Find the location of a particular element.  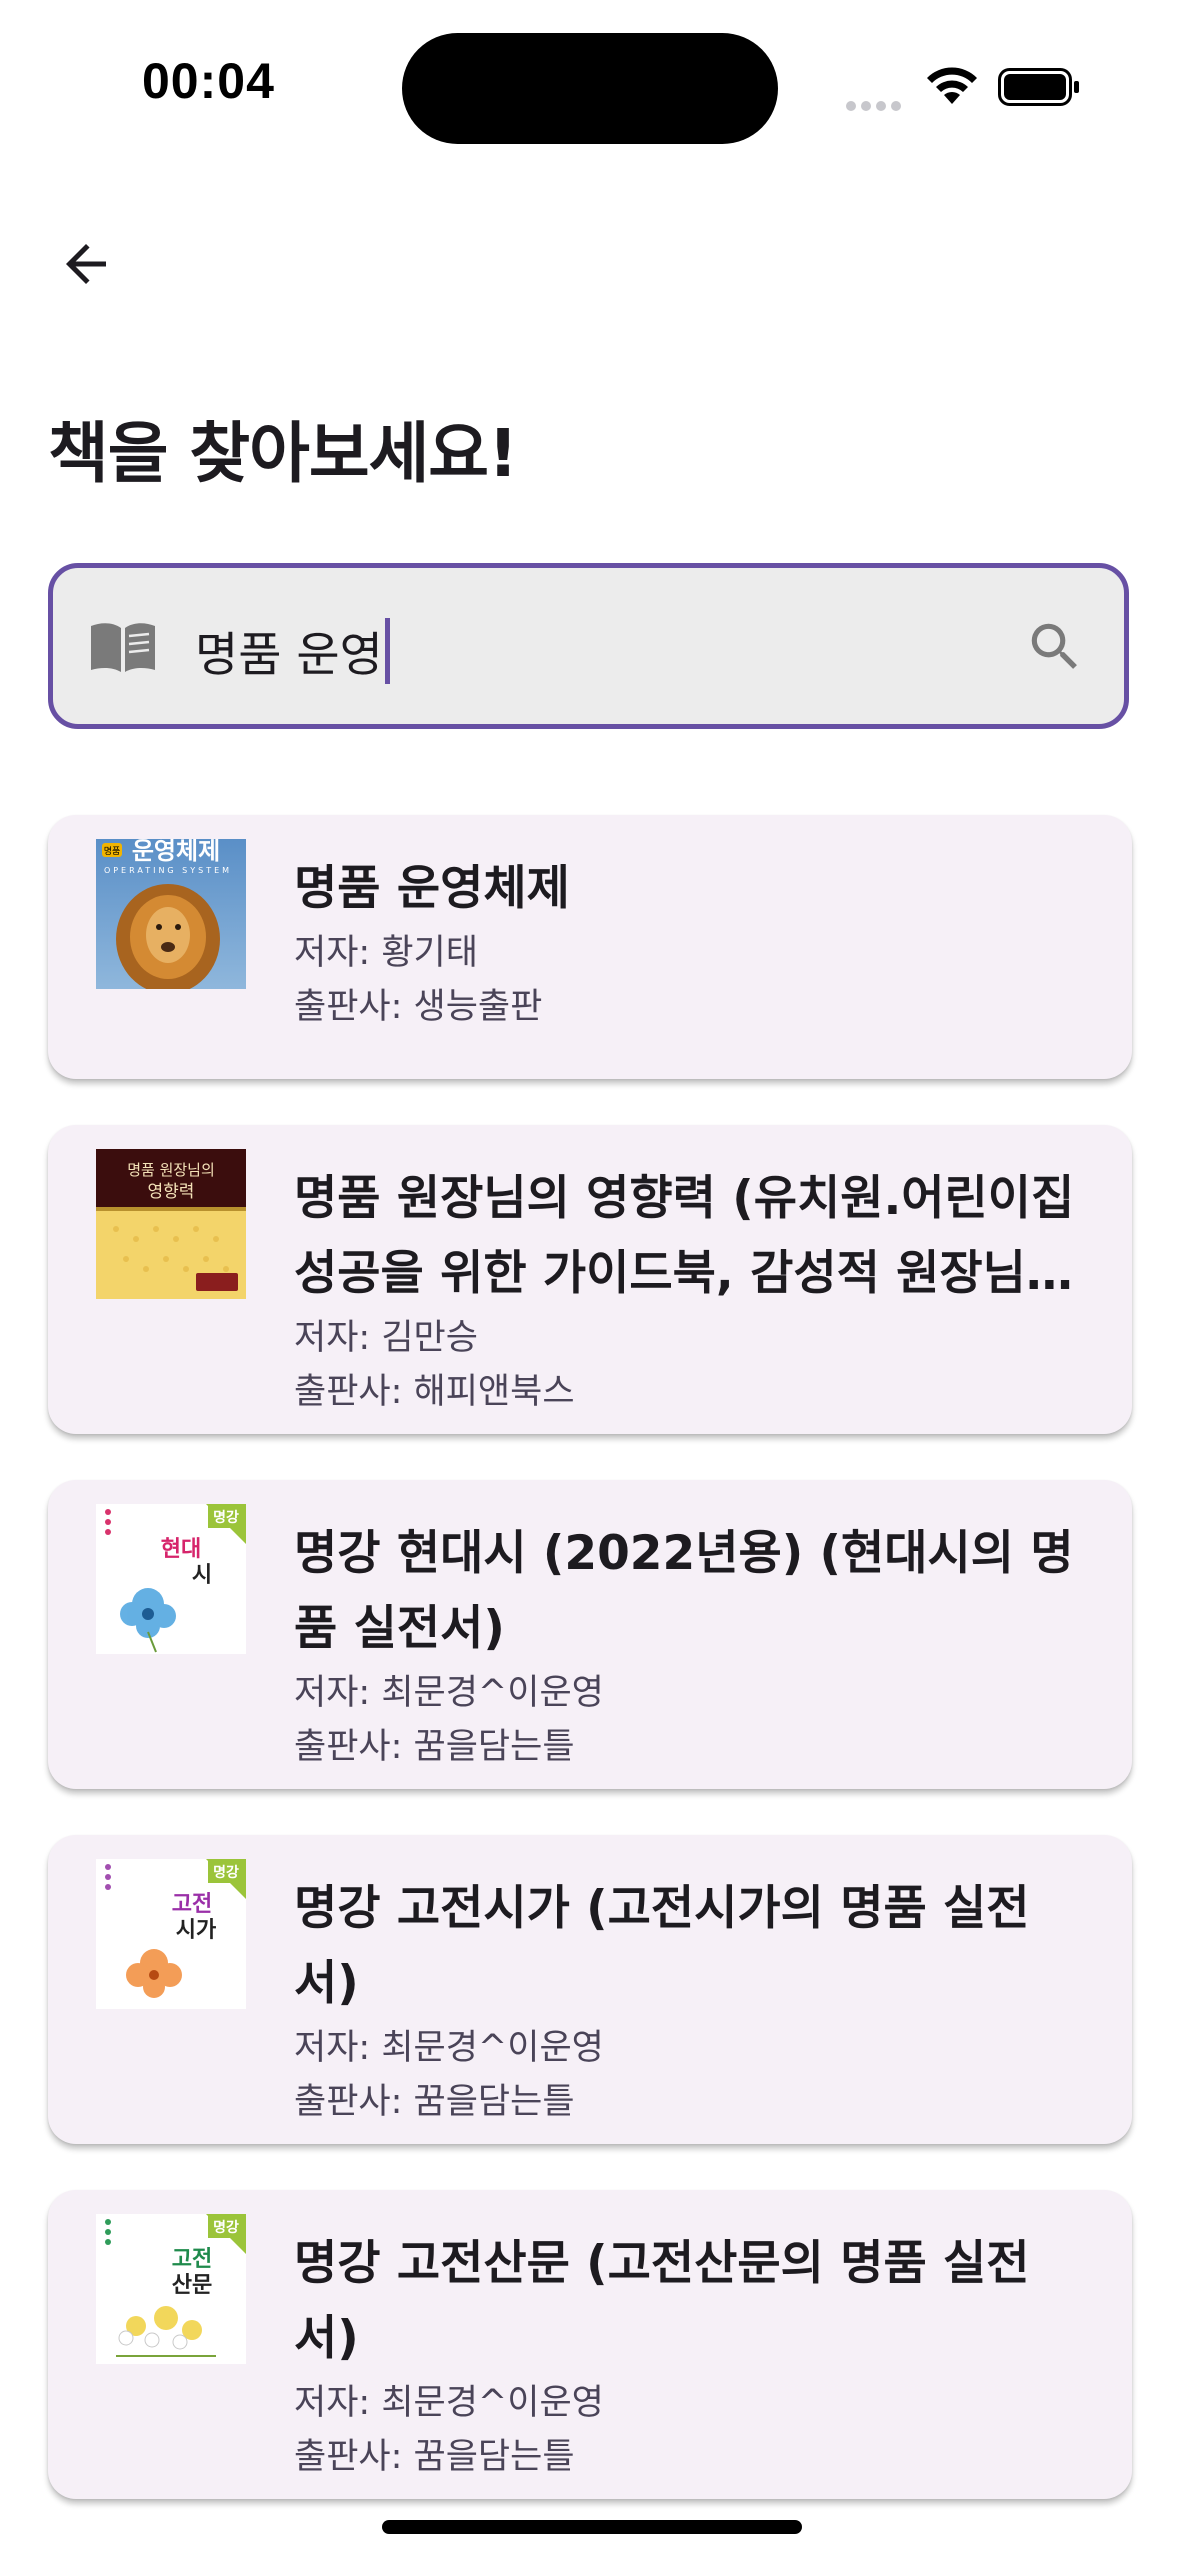

cover-title-line1: 현대 is located at coordinates (181, 1549).